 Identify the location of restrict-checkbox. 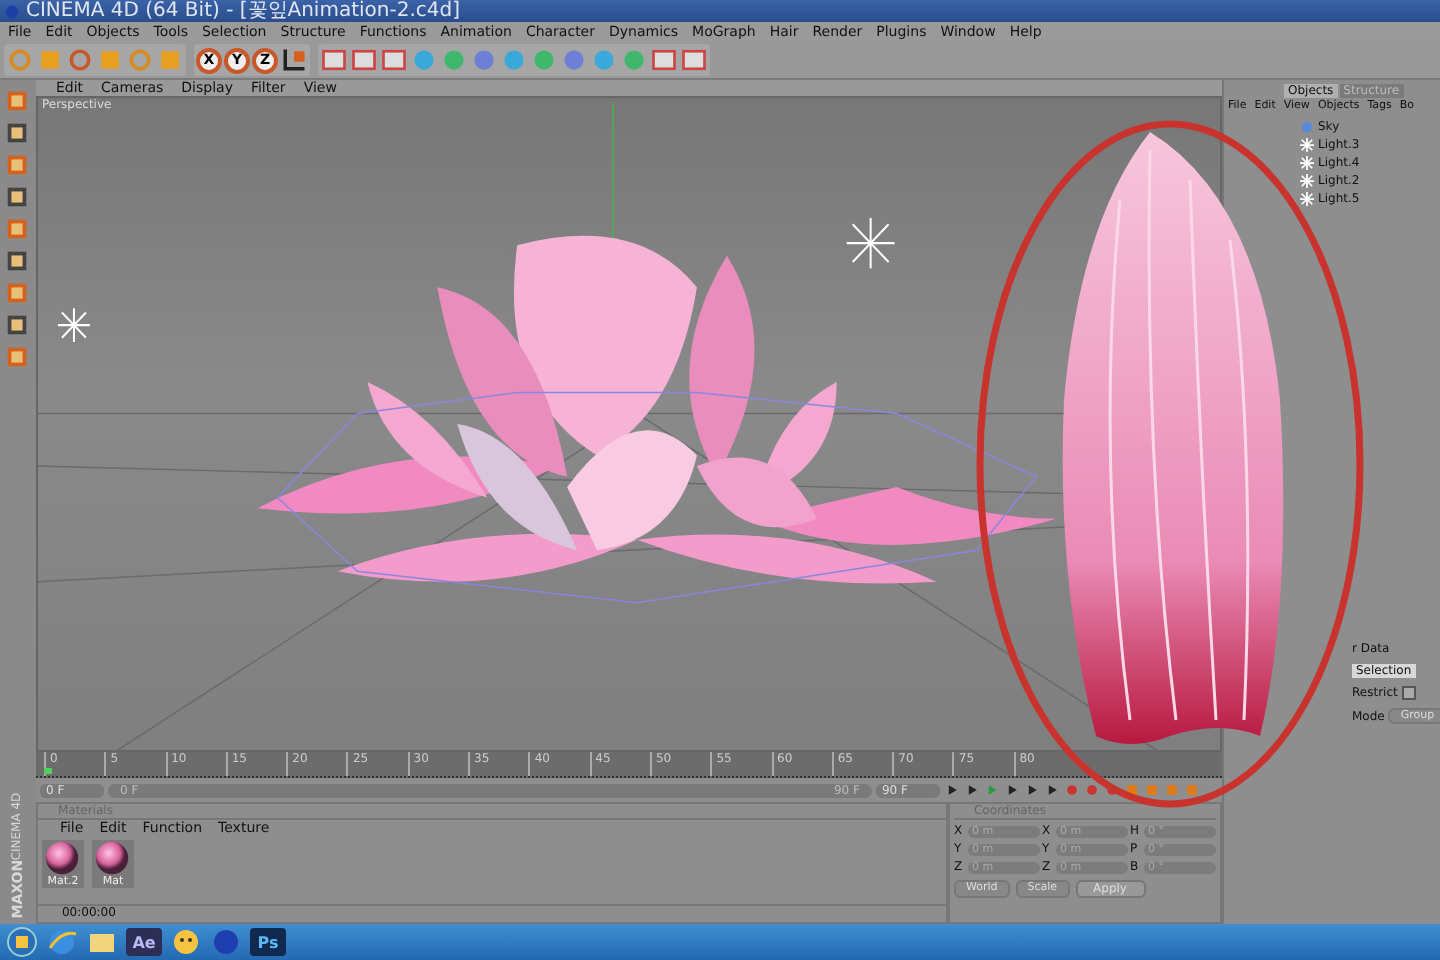
(1408, 693).